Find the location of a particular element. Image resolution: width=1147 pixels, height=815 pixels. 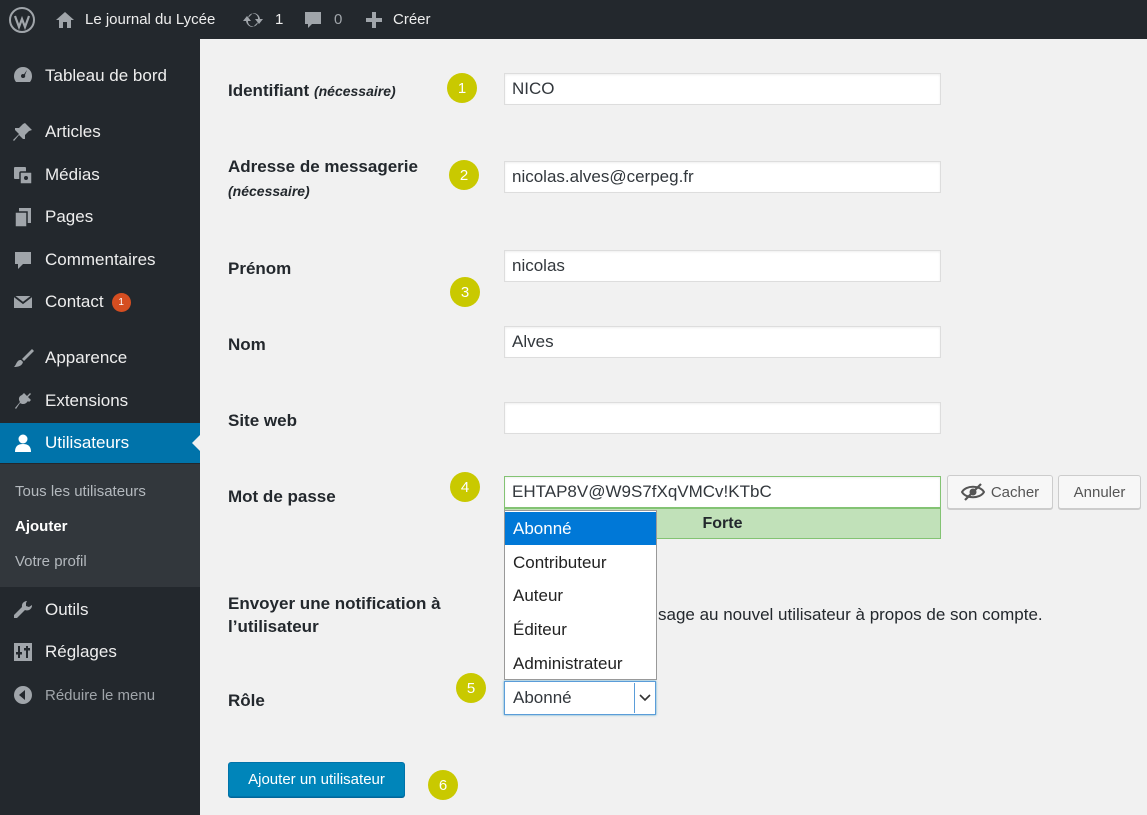

pushpin-icon is located at coordinates (23, 132).